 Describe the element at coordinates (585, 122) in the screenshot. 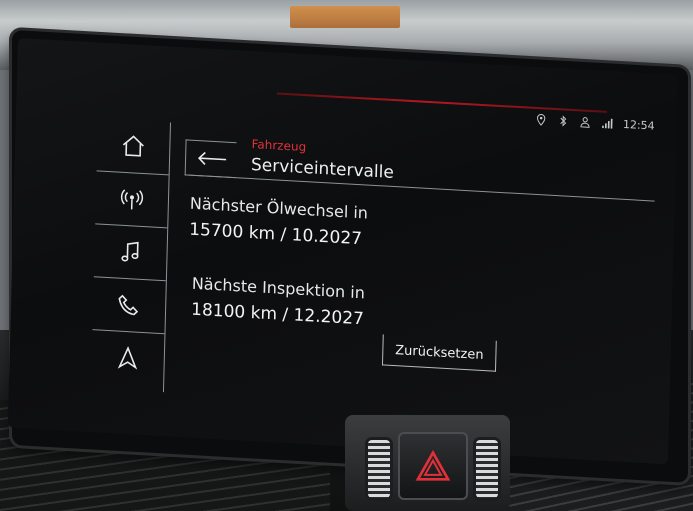

I see `user-icon` at that location.